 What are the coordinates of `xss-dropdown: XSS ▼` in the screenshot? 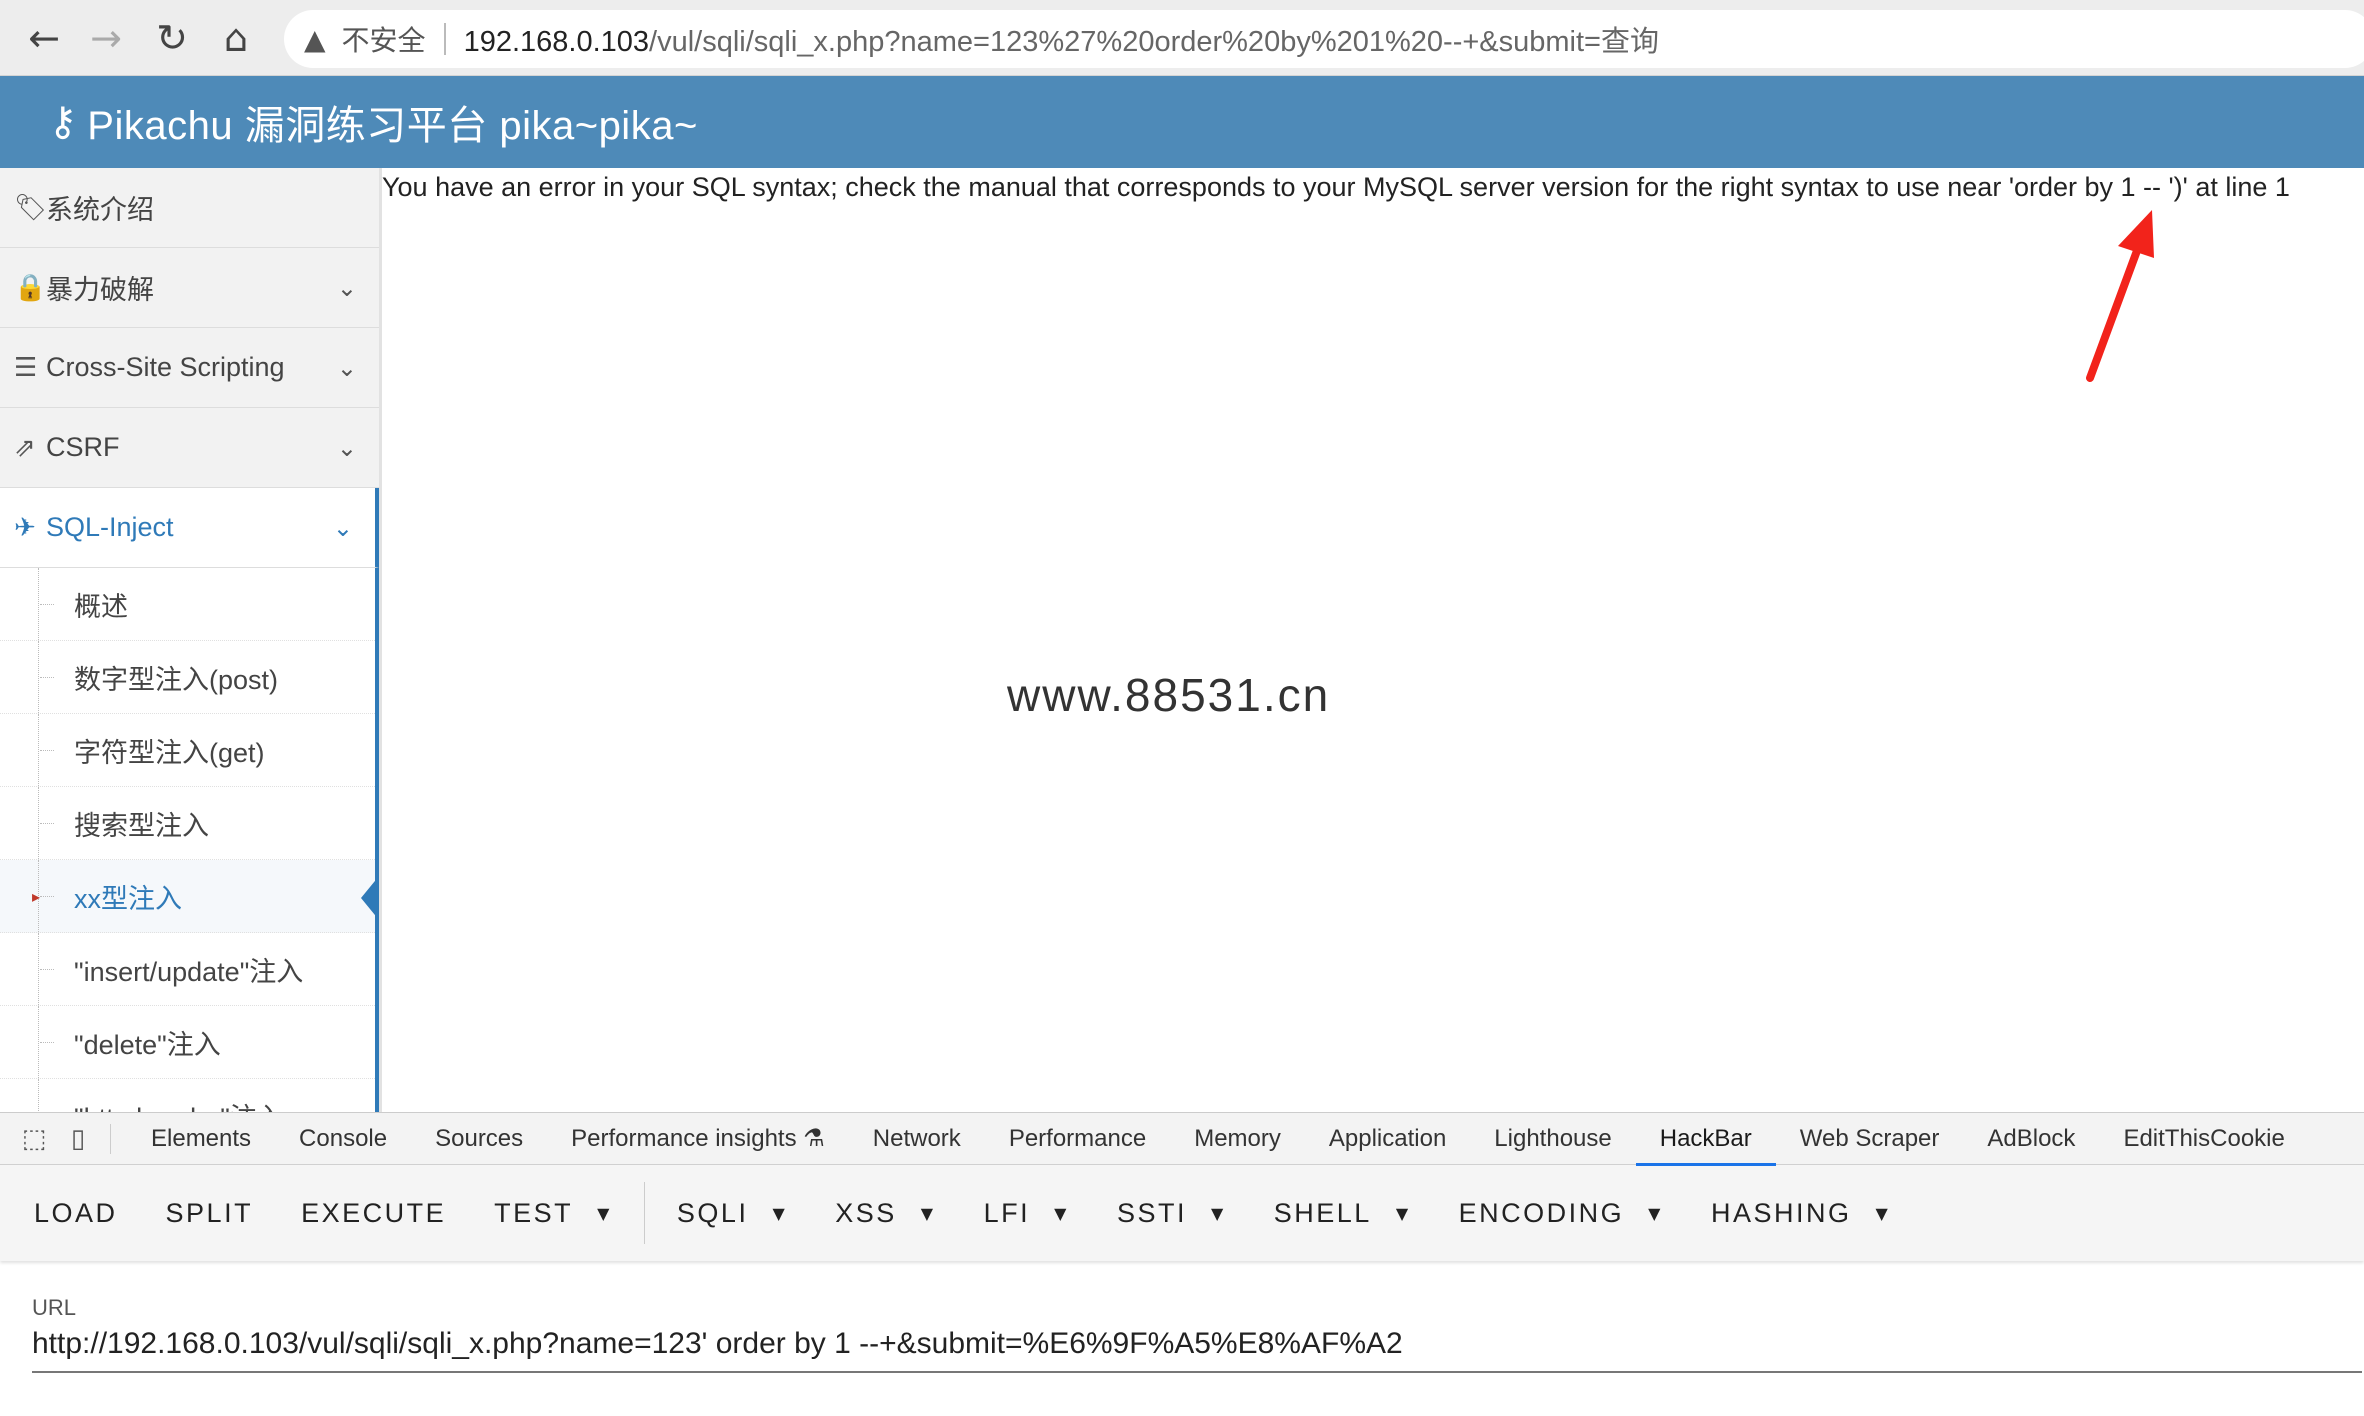 It's located at (885, 1213).